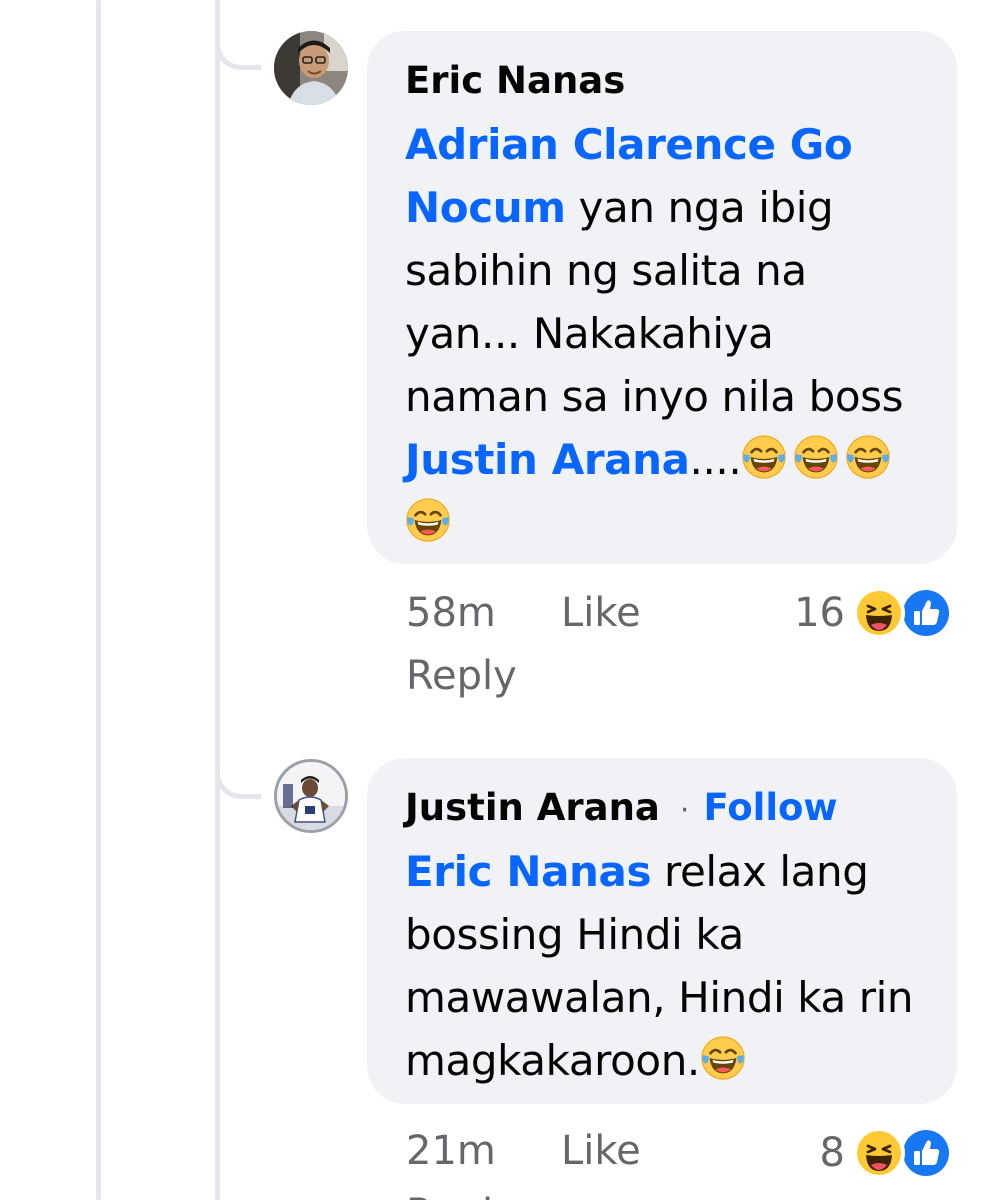 Image resolution: width=995 pixels, height=1200 pixels. I want to click on mention-link: Justin Arana, so click(547, 459).